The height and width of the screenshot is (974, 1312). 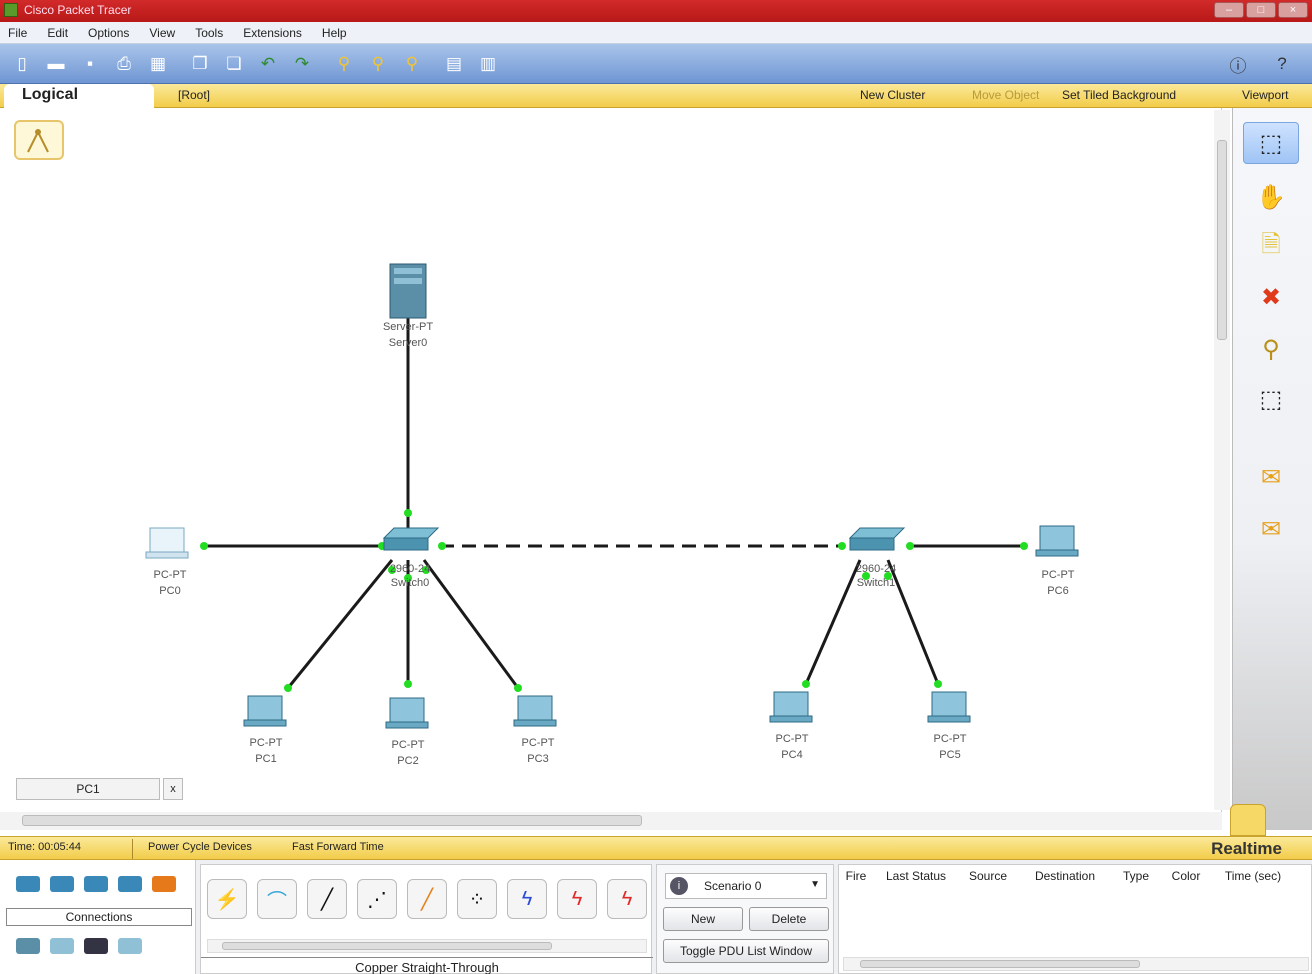 What do you see at coordinates (200, 847) in the screenshot?
I see `power-cycle-devices-button: Power Cycle Devices` at bounding box center [200, 847].